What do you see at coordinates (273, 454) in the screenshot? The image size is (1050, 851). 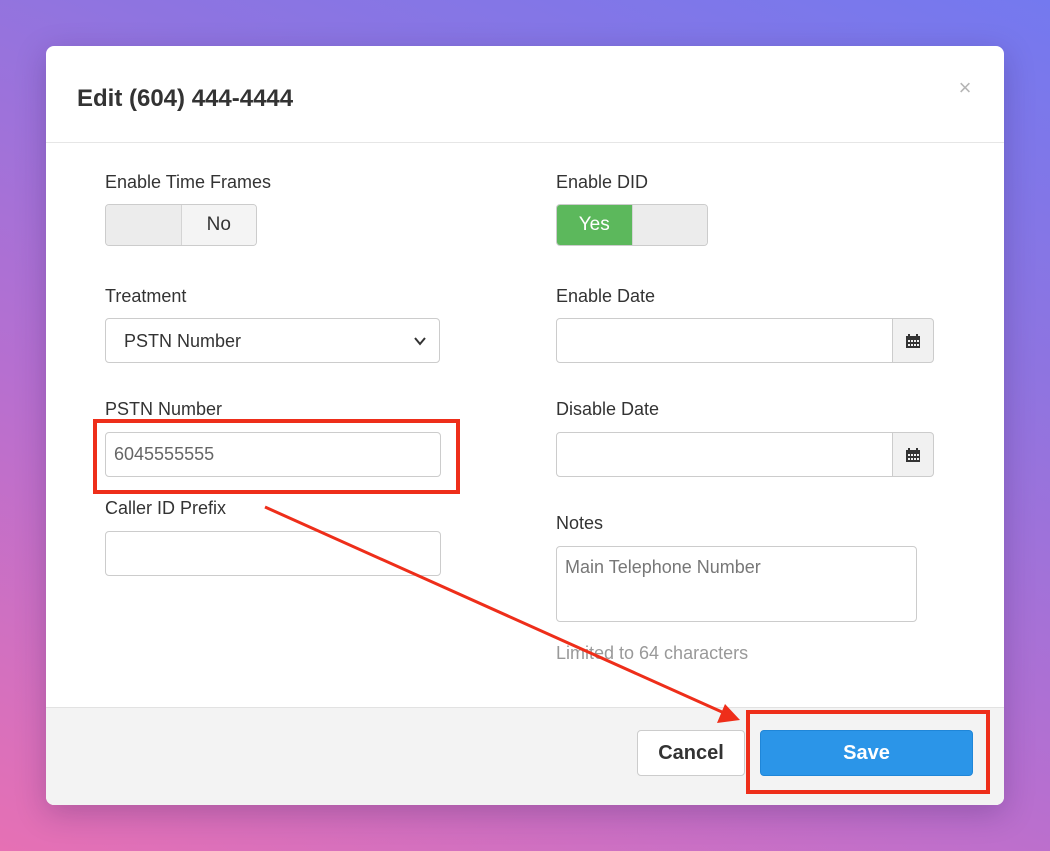 I see `pstn-number-input` at bounding box center [273, 454].